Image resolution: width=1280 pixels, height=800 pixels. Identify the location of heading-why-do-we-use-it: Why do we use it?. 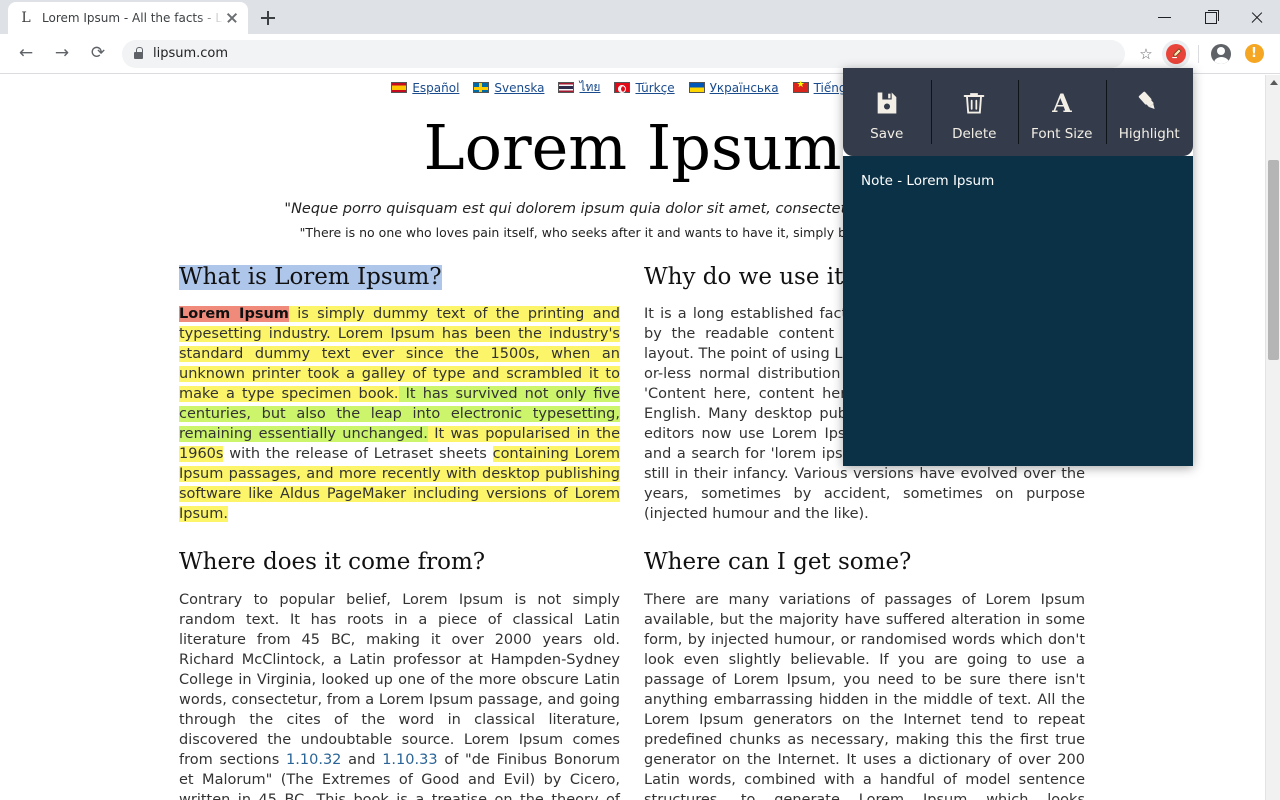
(750, 277).